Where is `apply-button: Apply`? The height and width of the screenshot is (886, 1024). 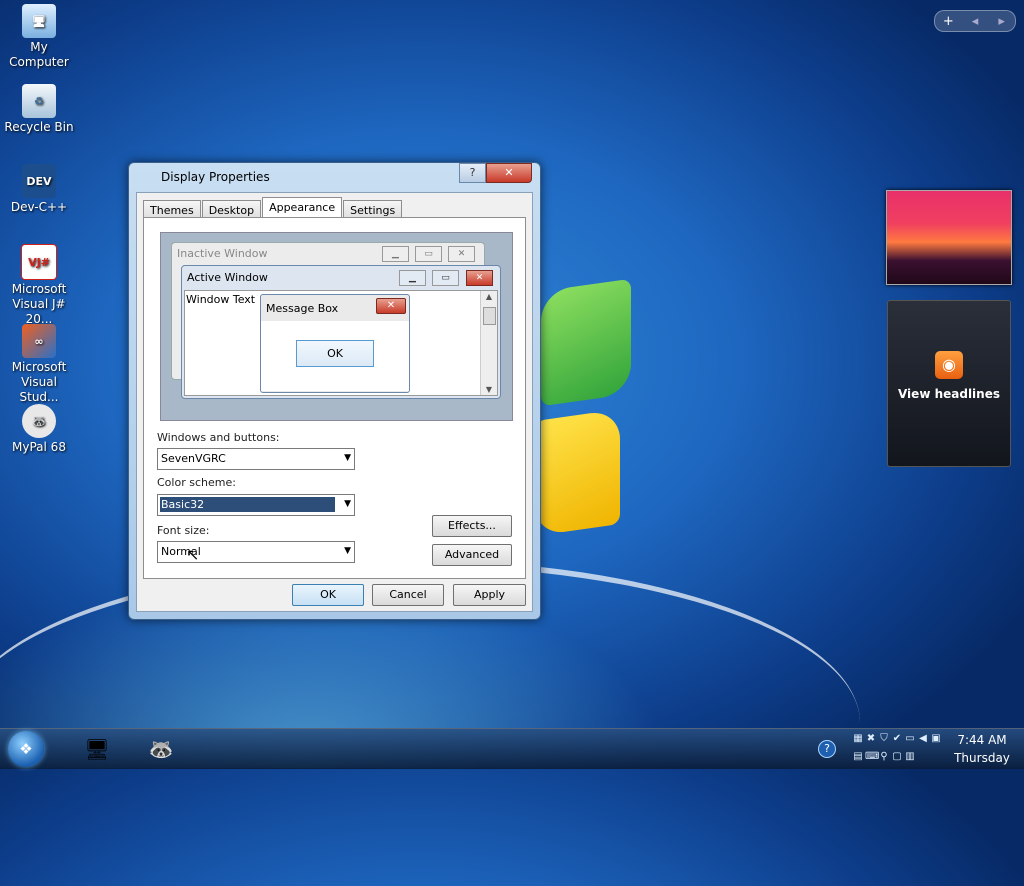 apply-button: Apply is located at coordinates (489, 595).